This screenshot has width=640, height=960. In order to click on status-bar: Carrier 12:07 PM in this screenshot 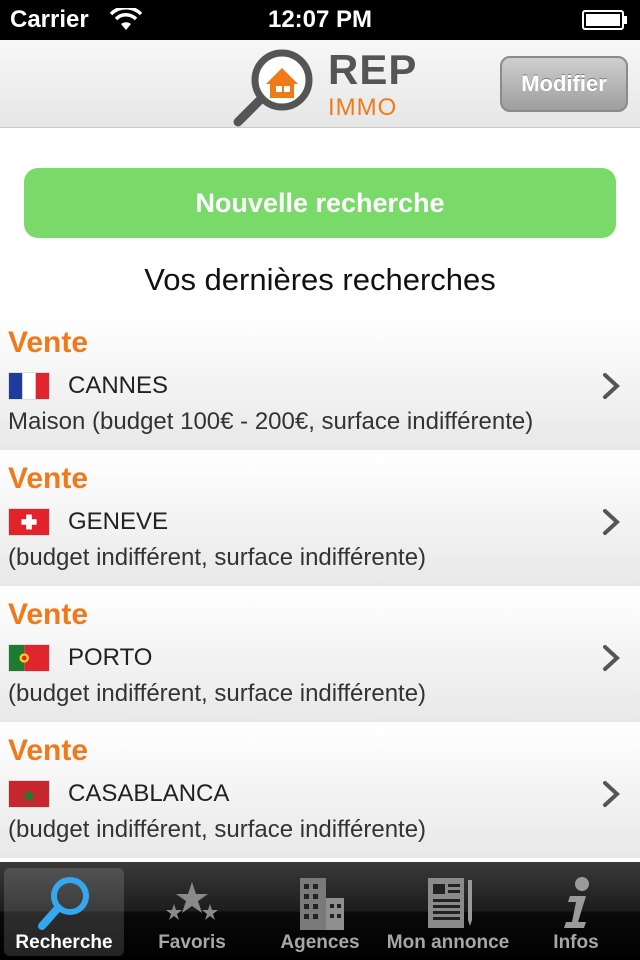, I will do `click(320, 20)`.